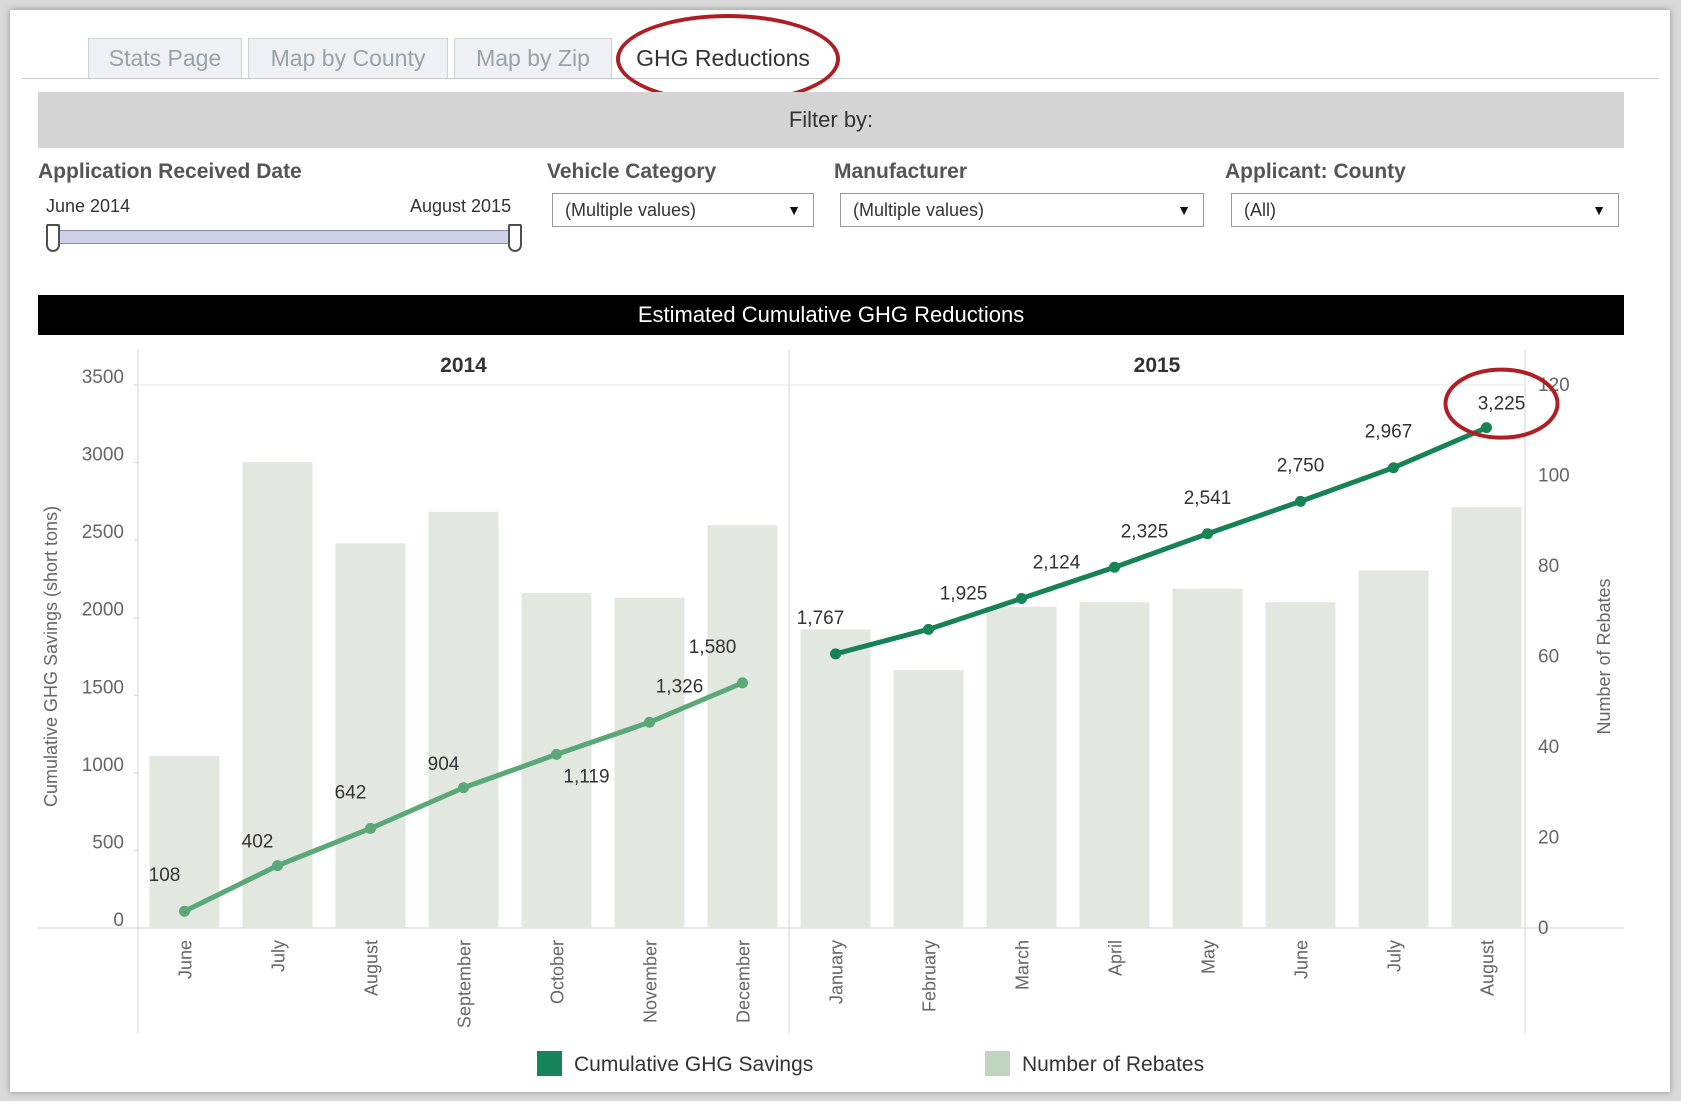 The width and height of the screenshot is (1681, 1101). I want to click on x-tick-label-january: January, so click(837, 972).